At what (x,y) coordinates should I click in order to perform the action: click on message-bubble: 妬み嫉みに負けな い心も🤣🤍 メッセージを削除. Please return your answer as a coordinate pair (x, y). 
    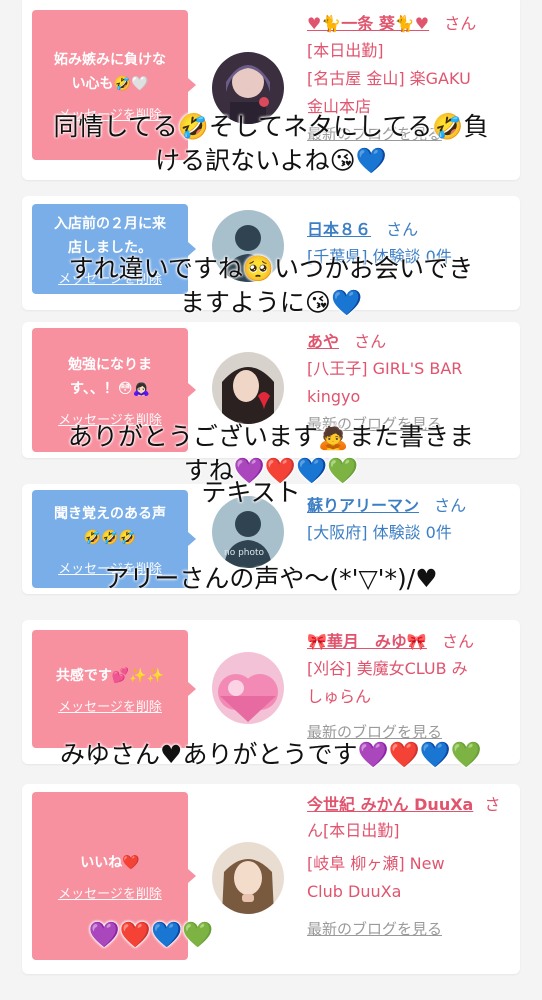
    Looking at the image, I should click on (114, 85).